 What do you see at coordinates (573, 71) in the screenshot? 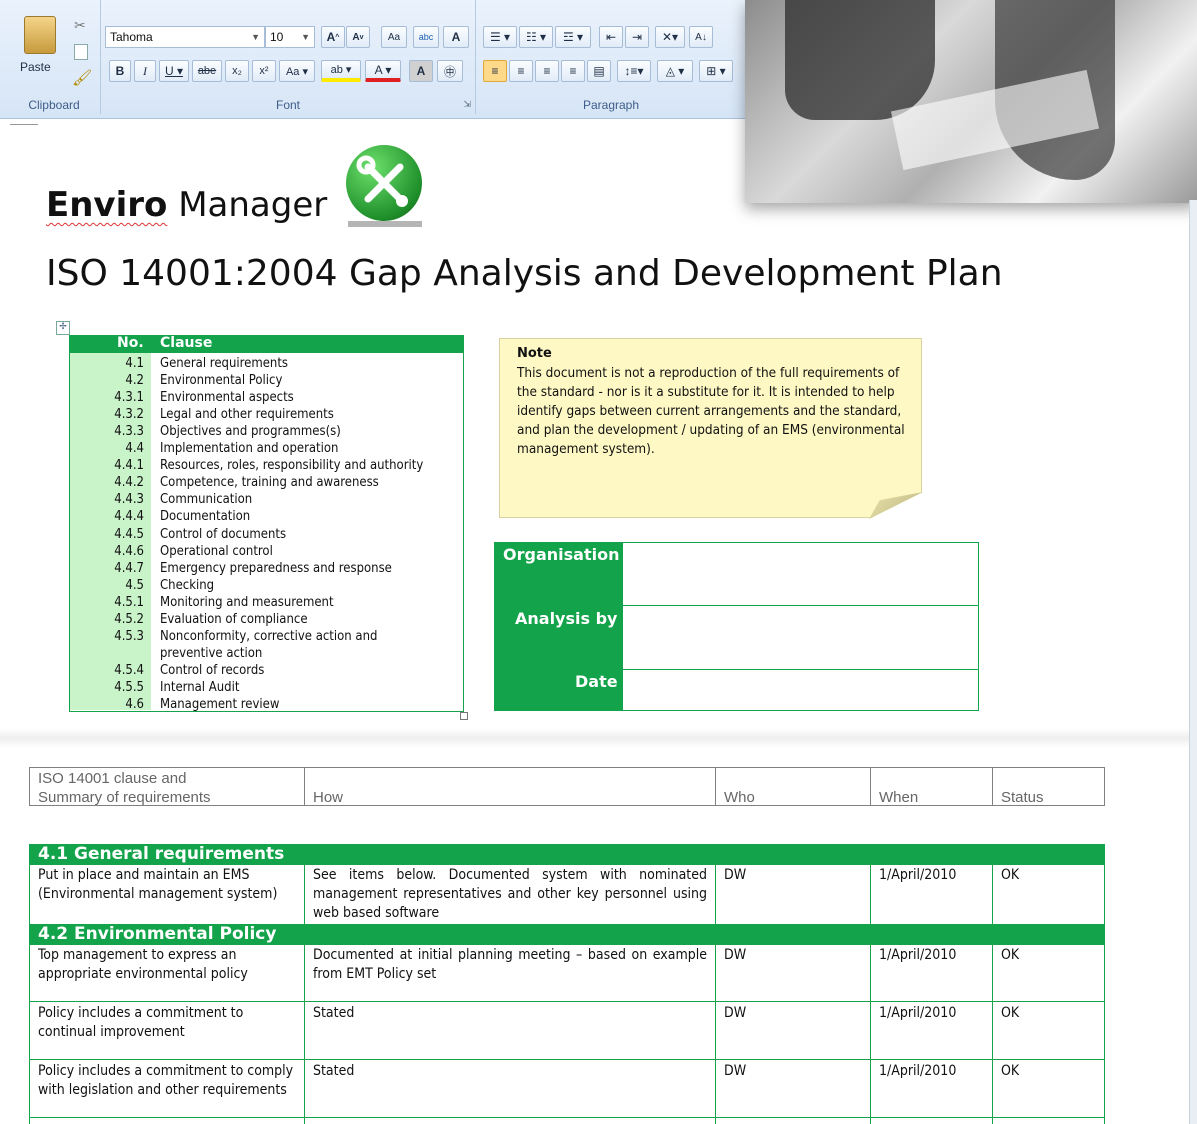
I see `justify-button: ≡` at bounding box center [573, 71].